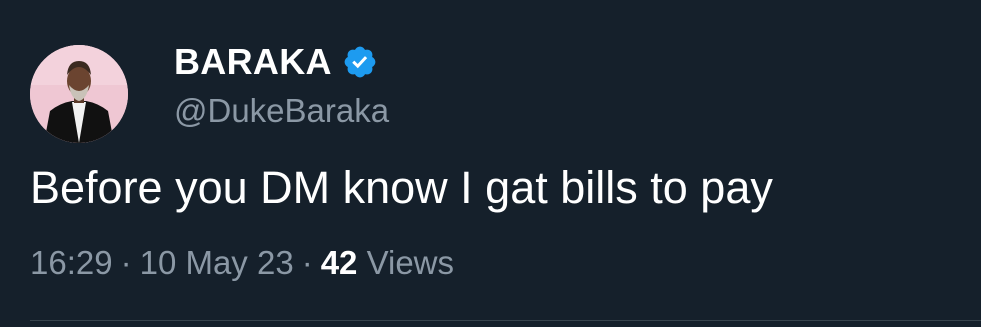 The width and height of the screenshot is (981, 327). Describe the element at coordinates (71, 262) in the screenshot. I see `tweet-time: 16:29` at that location.